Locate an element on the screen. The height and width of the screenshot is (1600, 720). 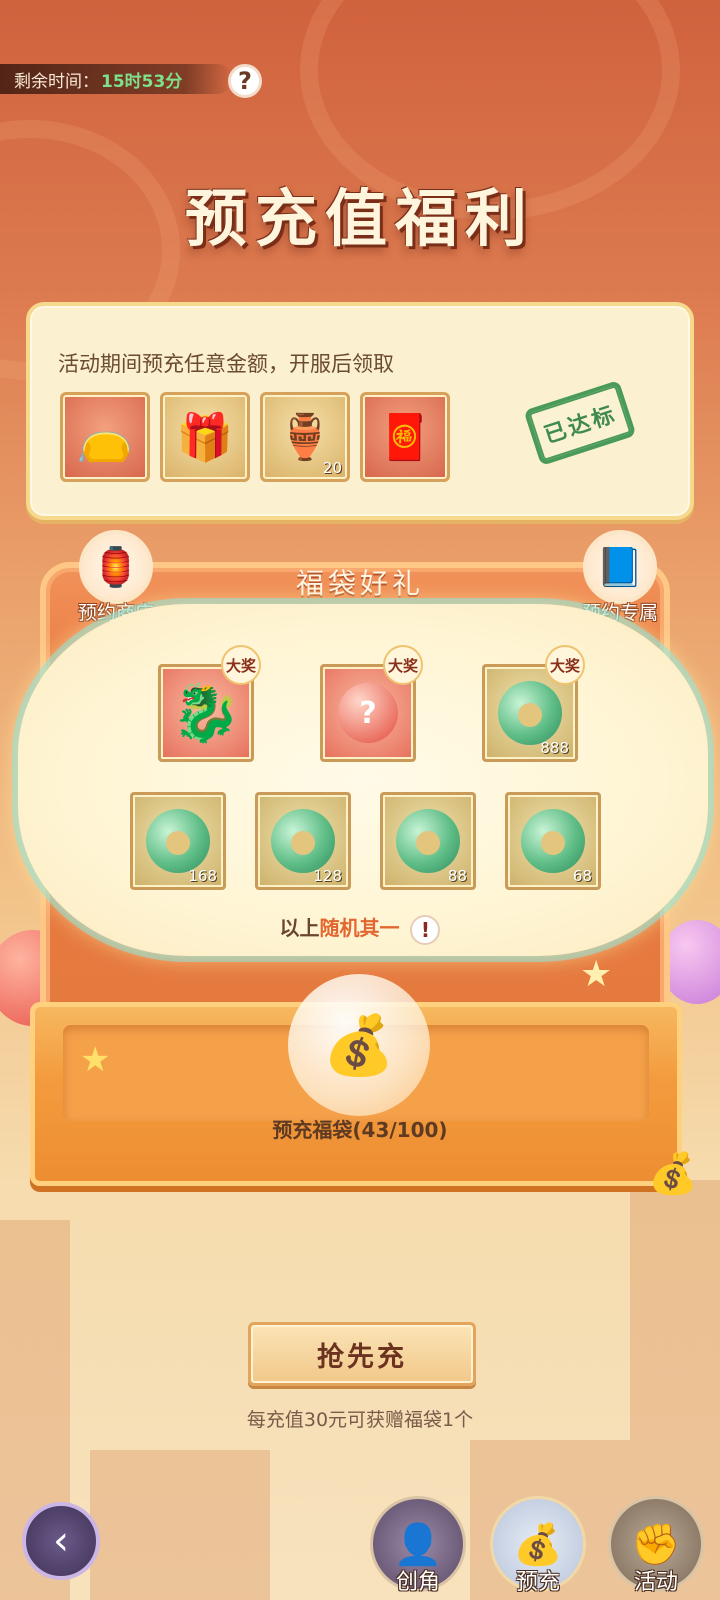
back-arrow-icon: ‹ is located at coordinates (61, 1541).